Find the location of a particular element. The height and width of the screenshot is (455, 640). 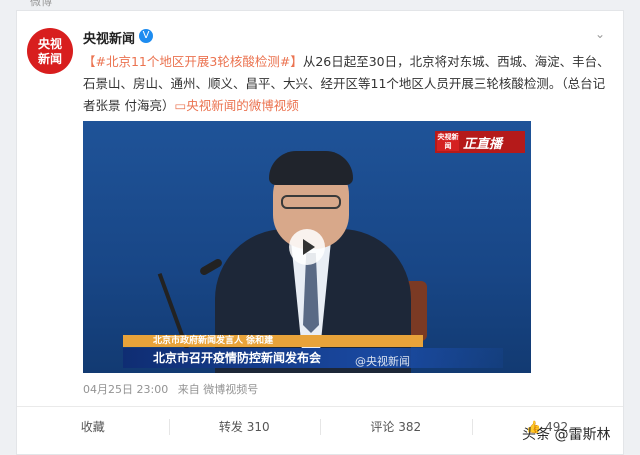

avatar: 央视 新闻 is located at coordinates (50, 51).